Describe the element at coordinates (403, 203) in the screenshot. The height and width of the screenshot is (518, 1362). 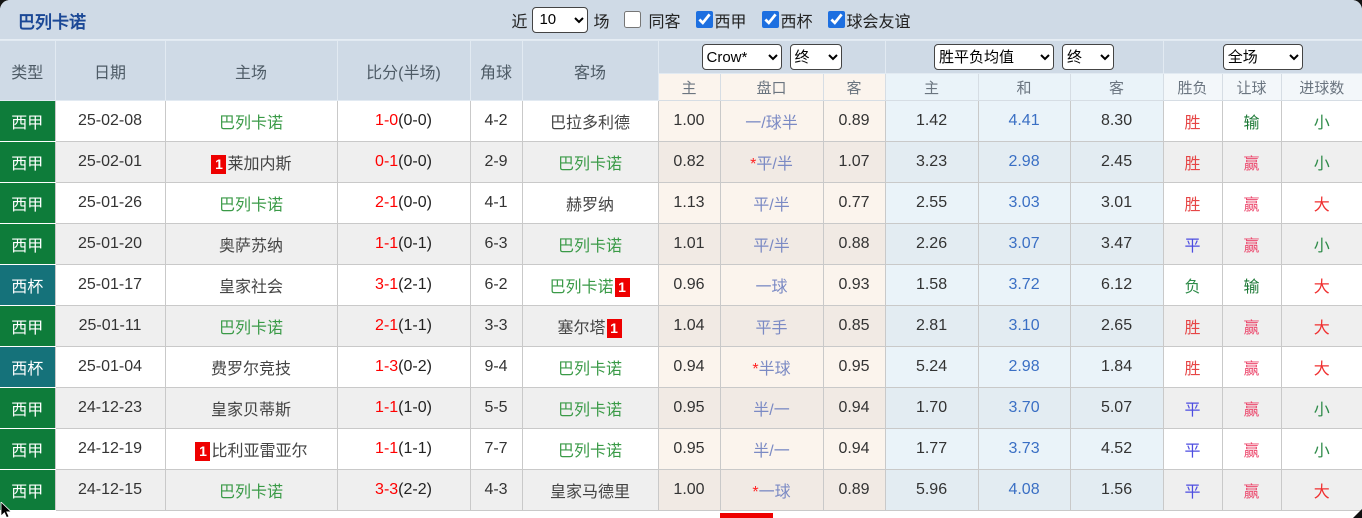
I see `score-cell: 2-1(0-0)` at that location.